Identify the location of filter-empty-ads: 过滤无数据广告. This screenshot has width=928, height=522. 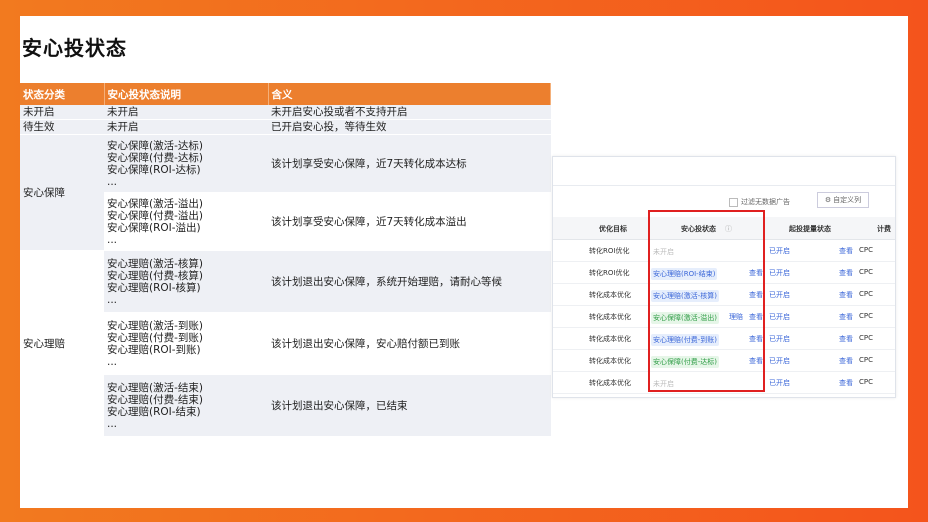
(759, 202).